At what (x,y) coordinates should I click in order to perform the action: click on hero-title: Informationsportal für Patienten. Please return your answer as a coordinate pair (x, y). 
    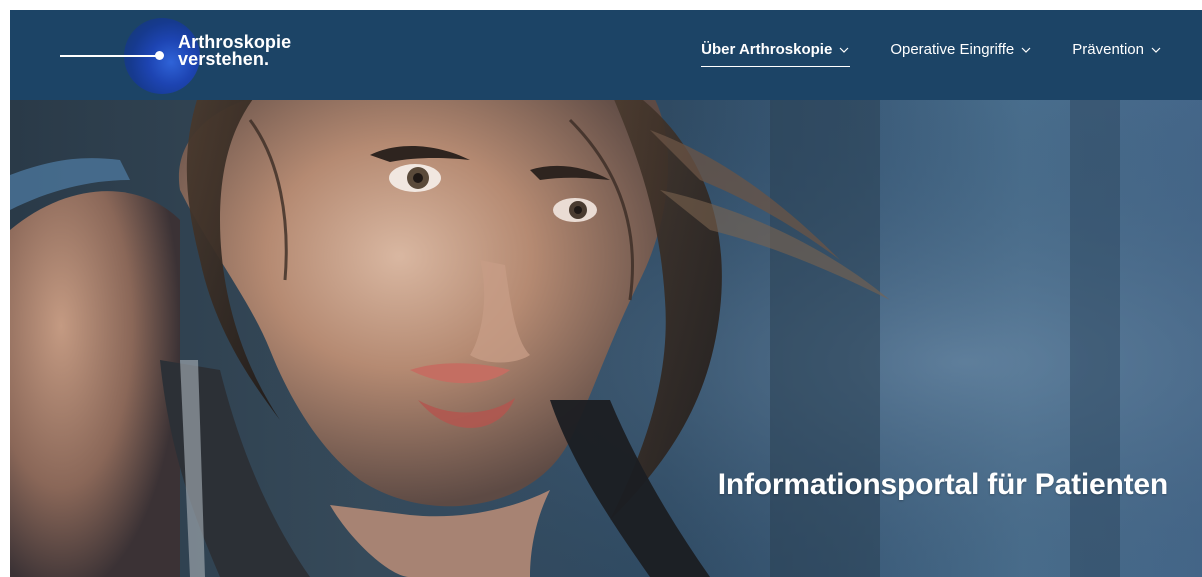
    Looking at the image, I should click on (942, 484).